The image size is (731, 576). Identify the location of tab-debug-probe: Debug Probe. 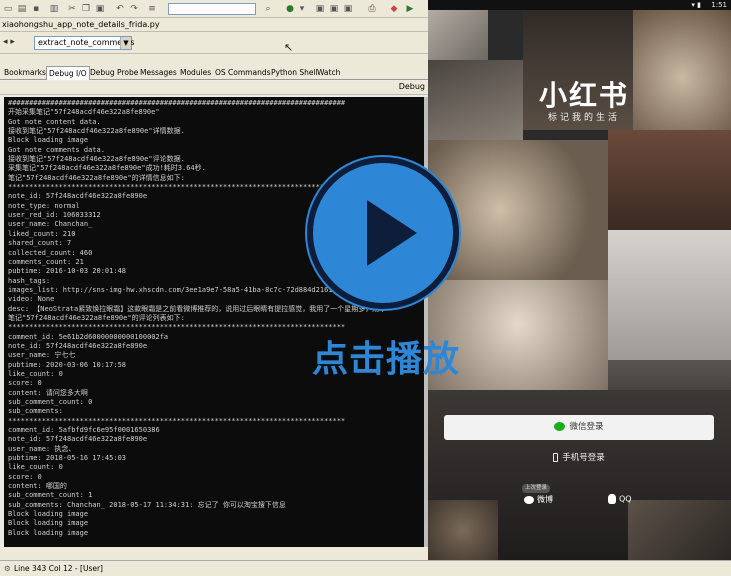
(114, 73).